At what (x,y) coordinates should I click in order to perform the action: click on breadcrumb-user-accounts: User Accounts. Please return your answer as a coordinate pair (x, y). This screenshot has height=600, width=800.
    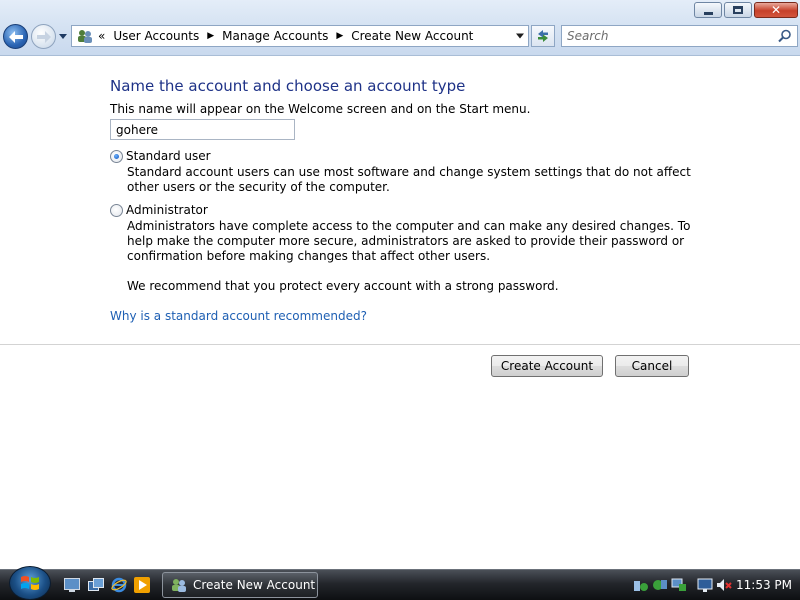
    Looking at the image, I should click on (156, 36).